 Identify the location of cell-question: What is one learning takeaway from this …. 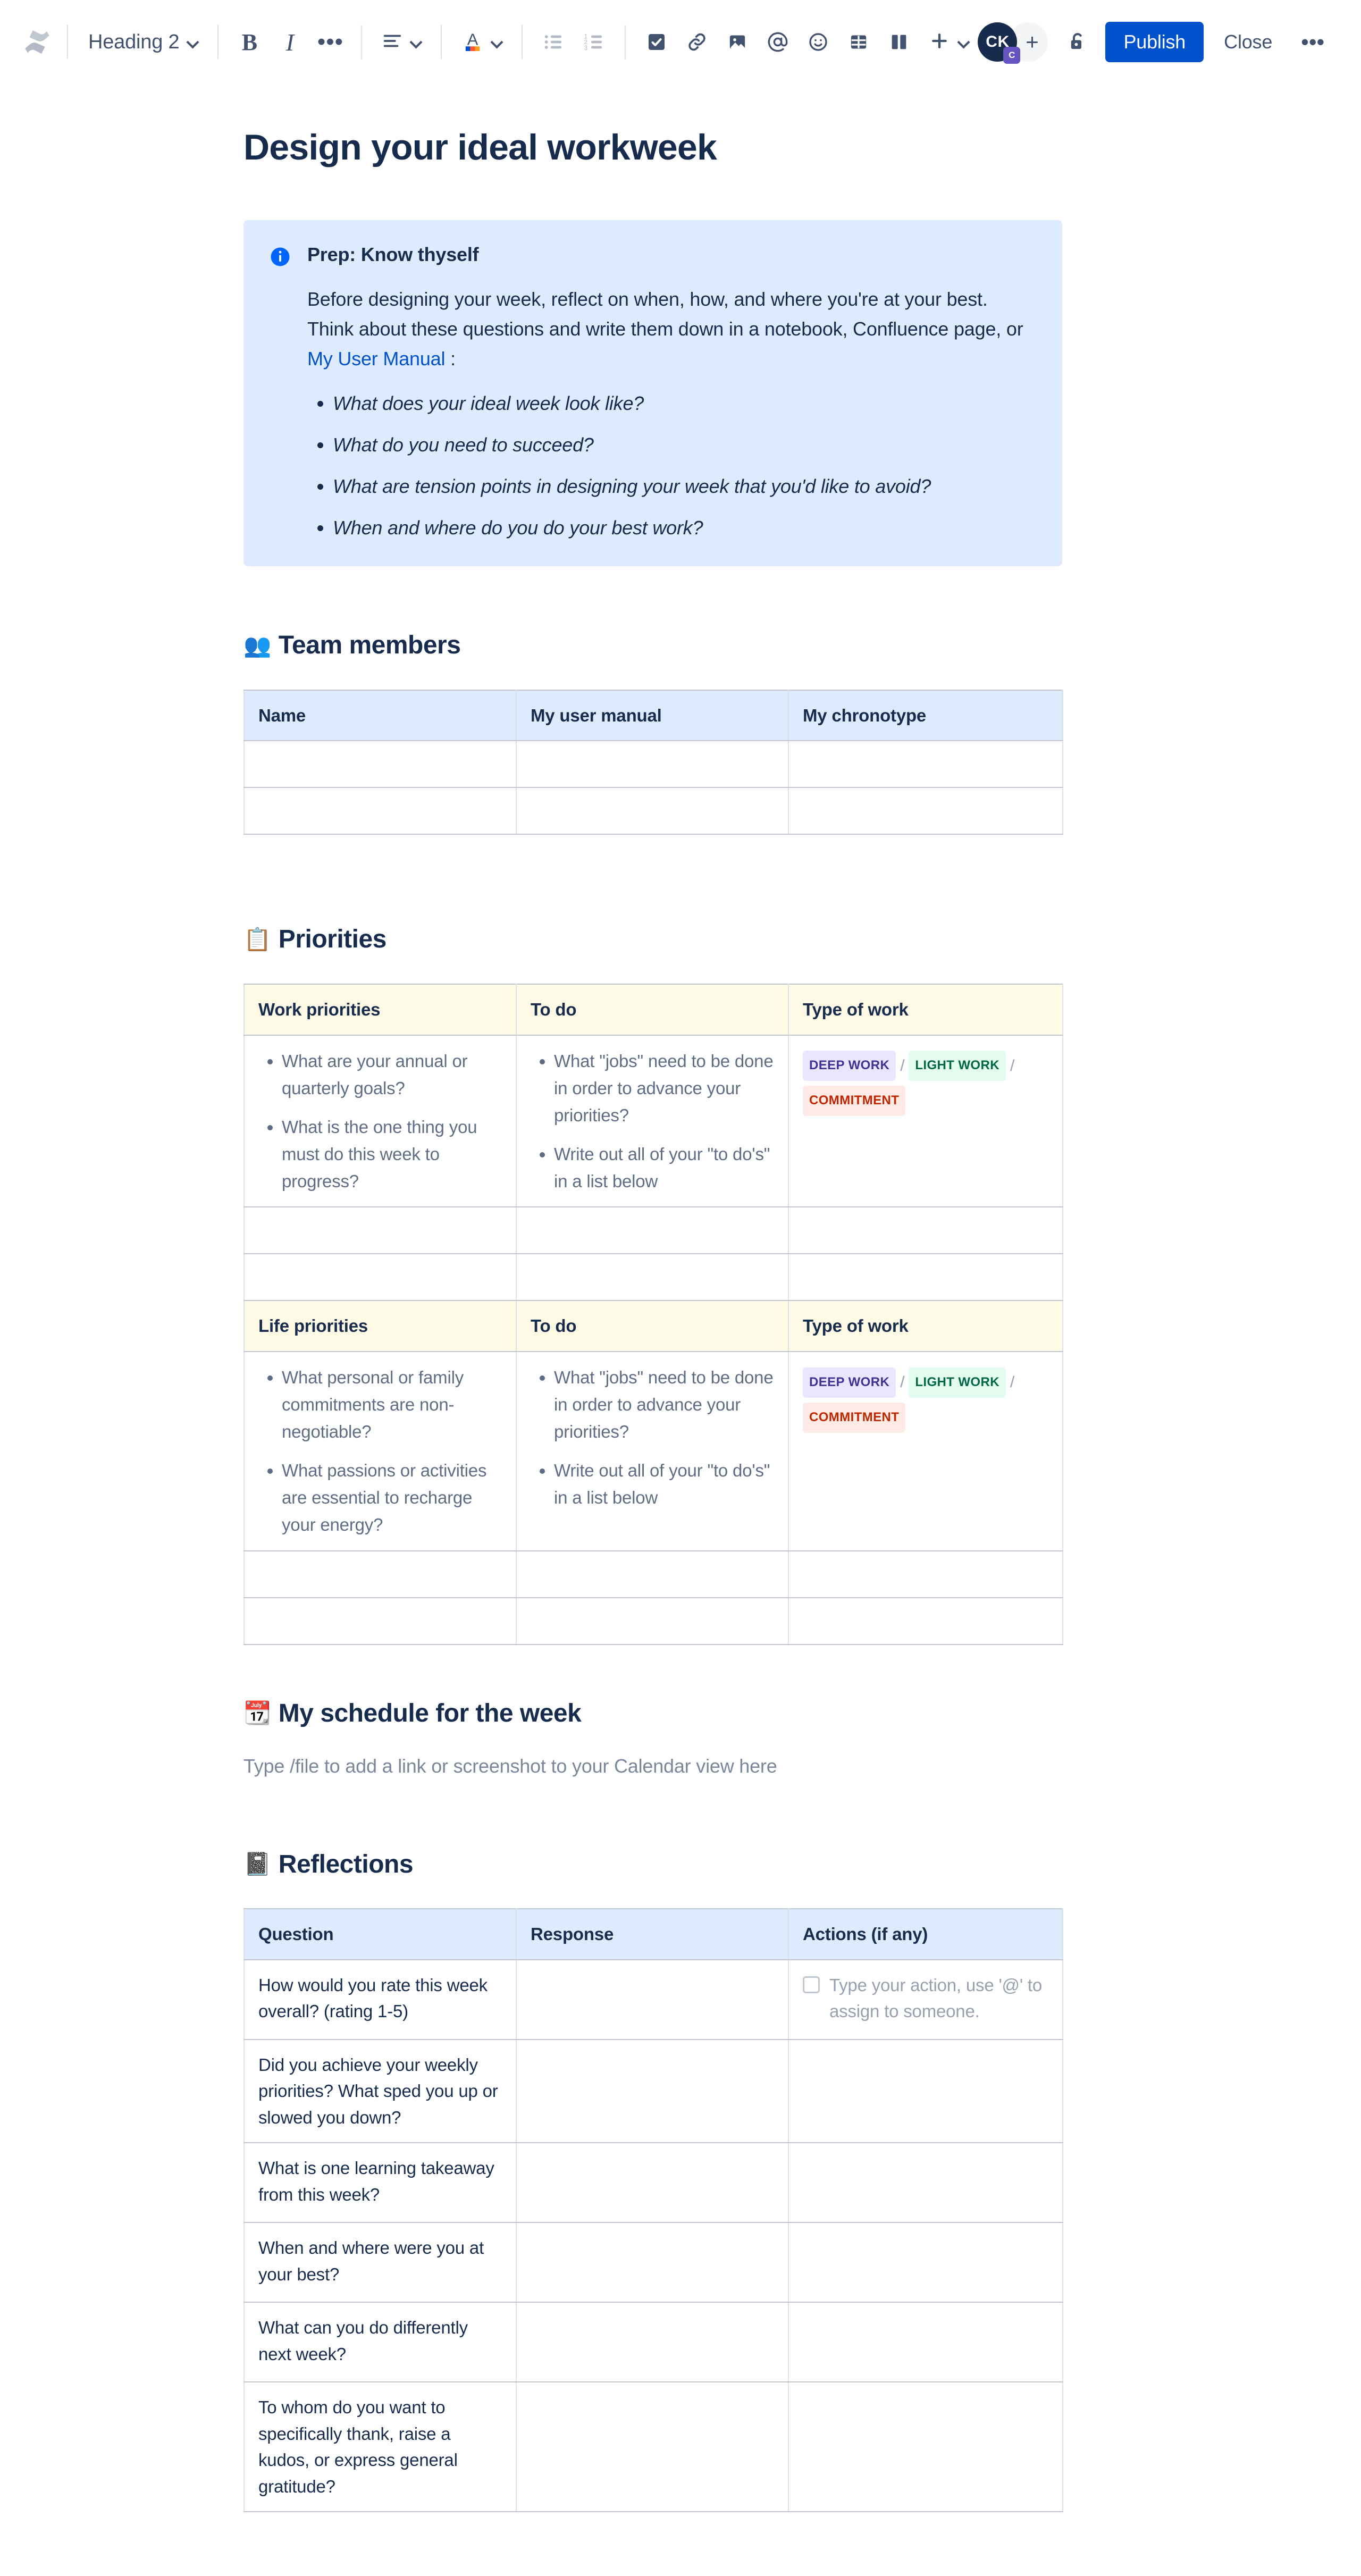
(380, 2182).